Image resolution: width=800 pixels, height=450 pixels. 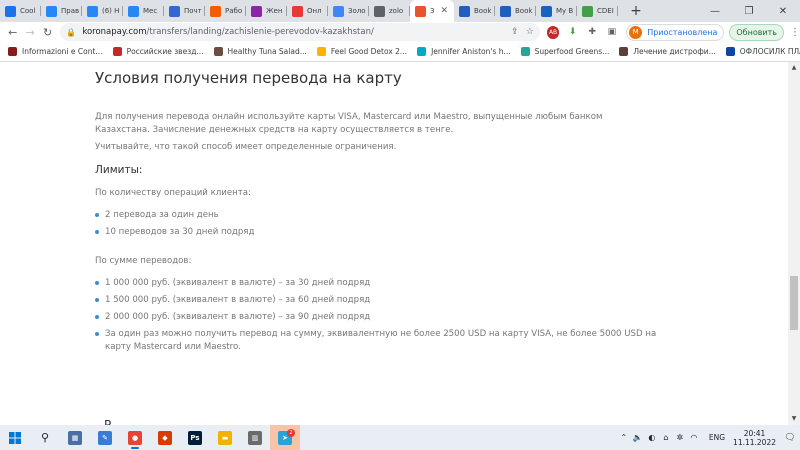 I want to click on restore-icon: ❐, so click(x=749, y=11).